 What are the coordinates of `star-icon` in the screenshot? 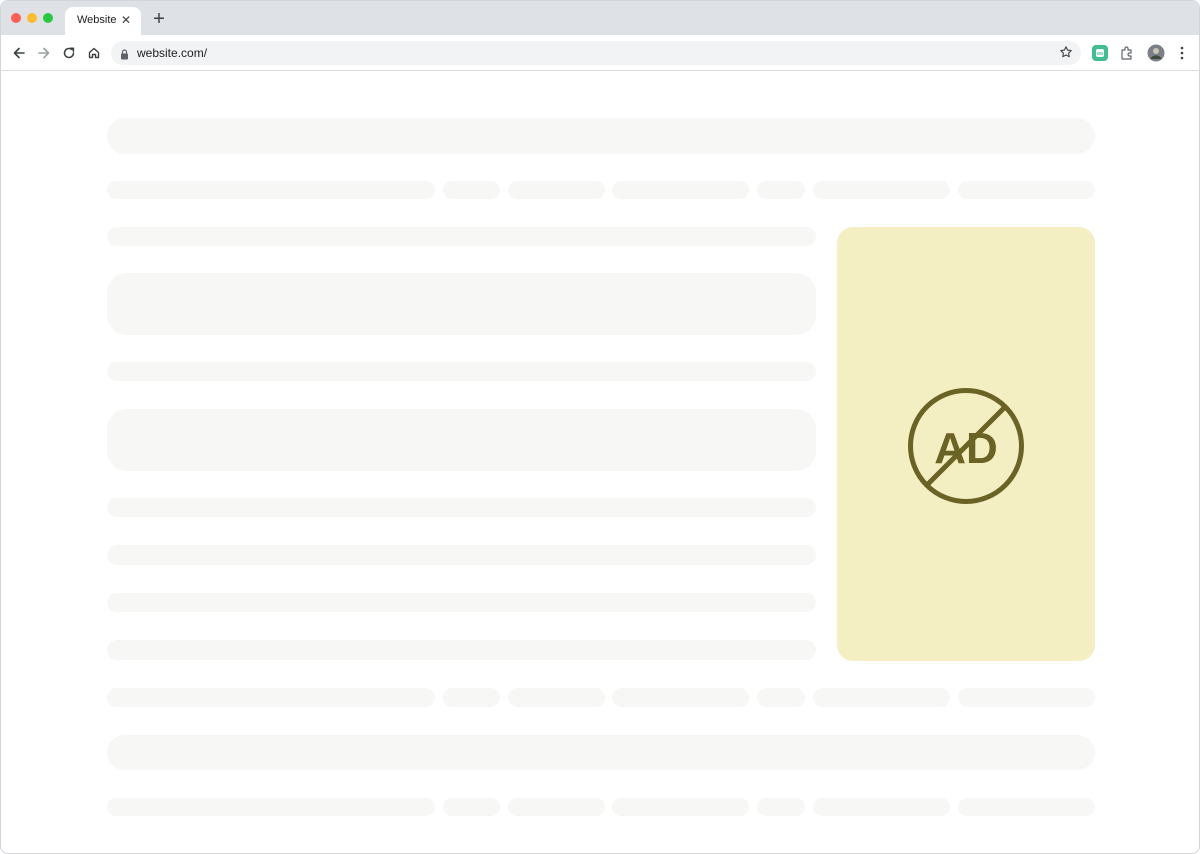 It's located at (1066, 54).